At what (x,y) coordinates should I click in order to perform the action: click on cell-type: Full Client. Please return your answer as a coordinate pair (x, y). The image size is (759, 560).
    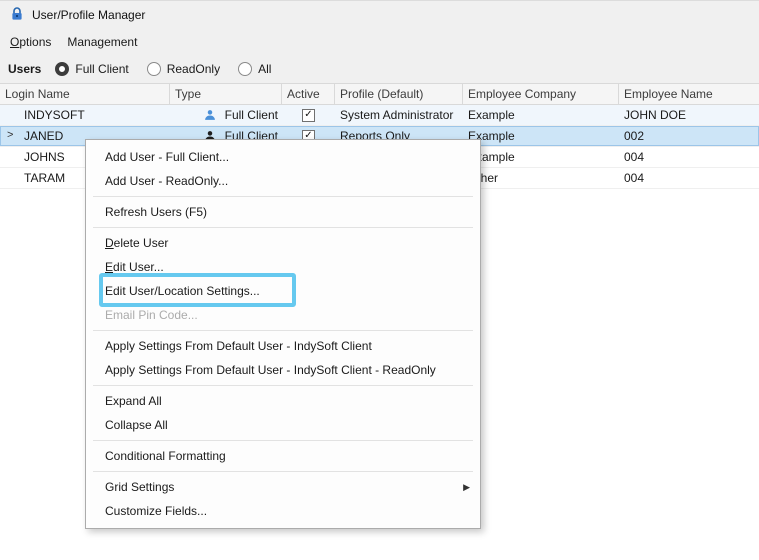
    Looking at the image, I should click on (226, 115).